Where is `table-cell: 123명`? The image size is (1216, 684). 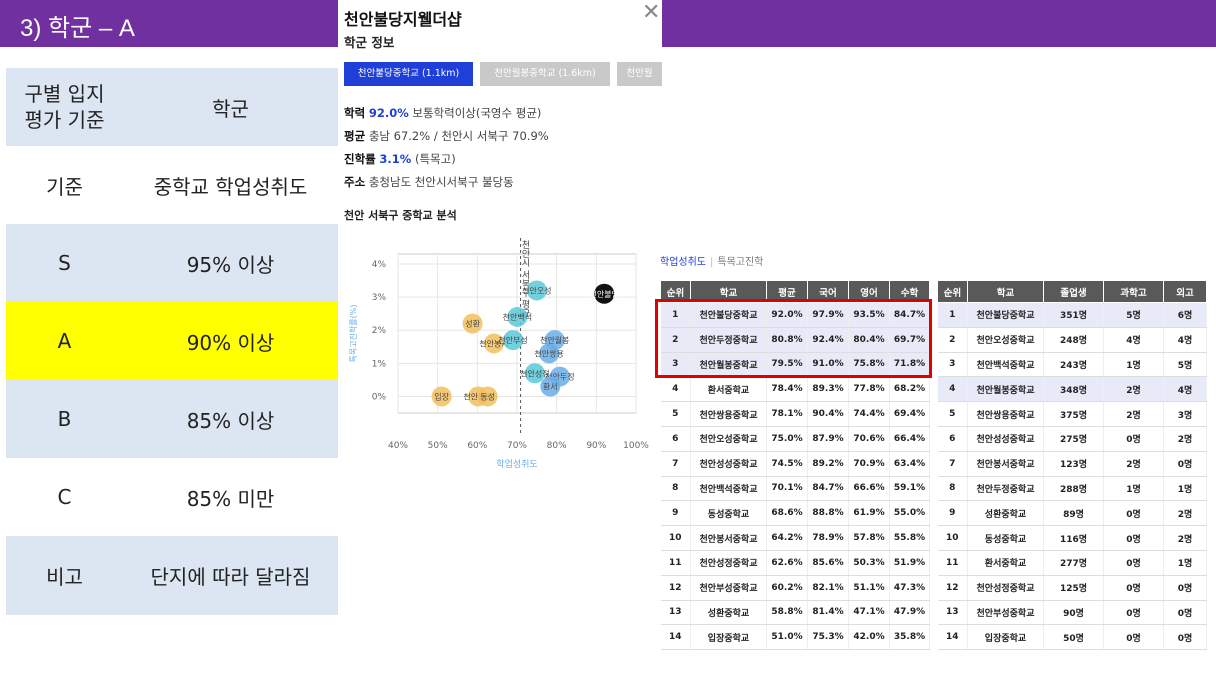 table-cell: 123명 is located at coordinates (1073, 464).